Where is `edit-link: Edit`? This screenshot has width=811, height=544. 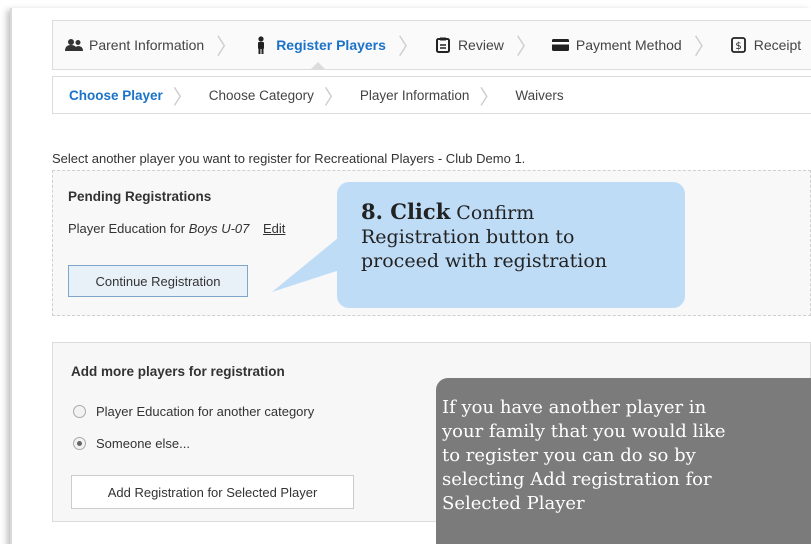 edit-link: Edit is located at coordinates (274, 228).